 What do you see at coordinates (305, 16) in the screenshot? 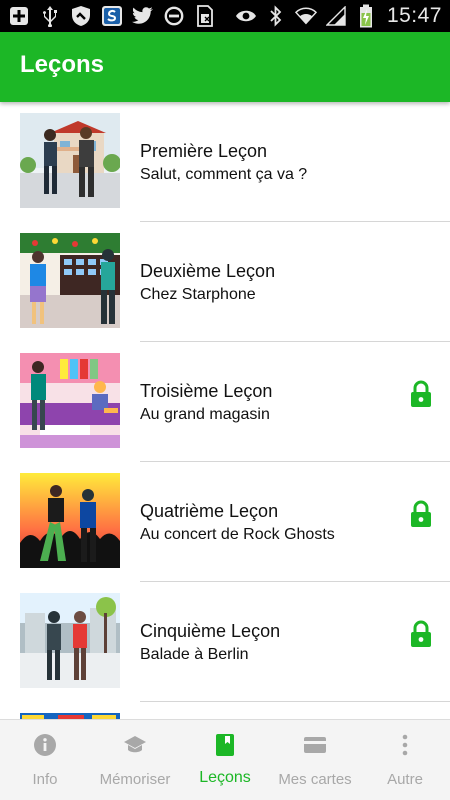
I see `wifi-icon` at bounding box center [305, 16].